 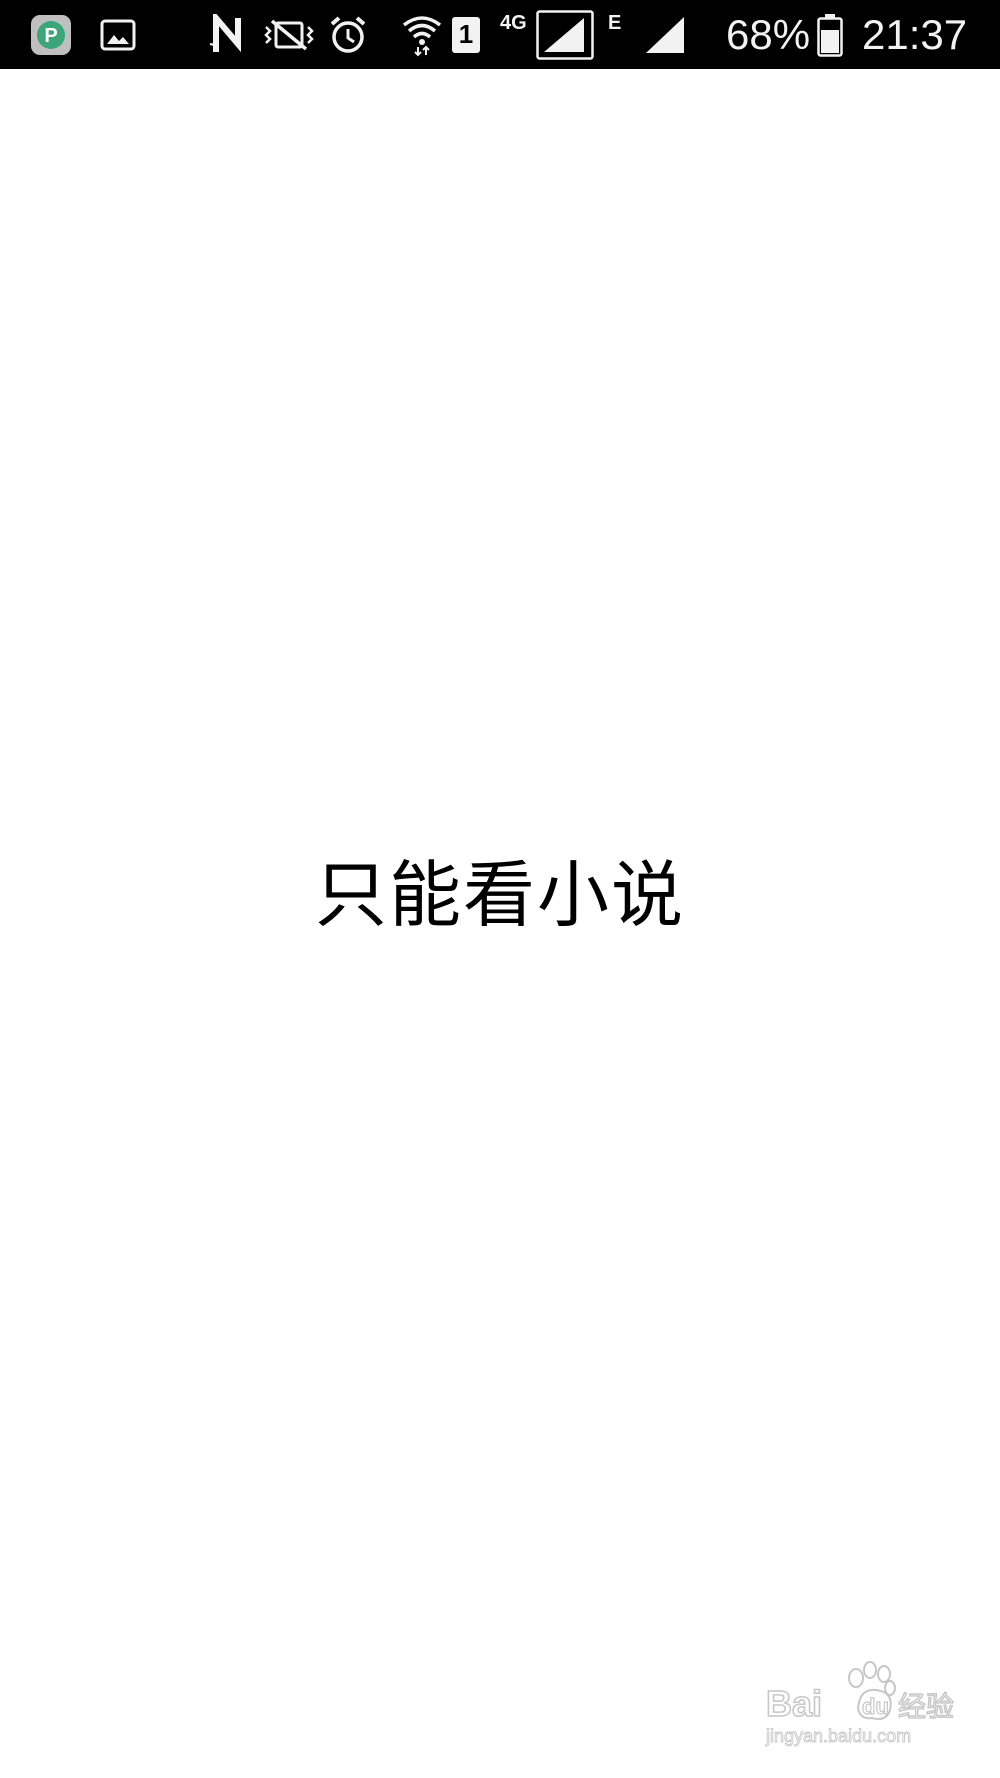 What do you see at coordinates (422, 34) in the screenshot?
I see `wifi-icon` at bounding box center [422, 34].